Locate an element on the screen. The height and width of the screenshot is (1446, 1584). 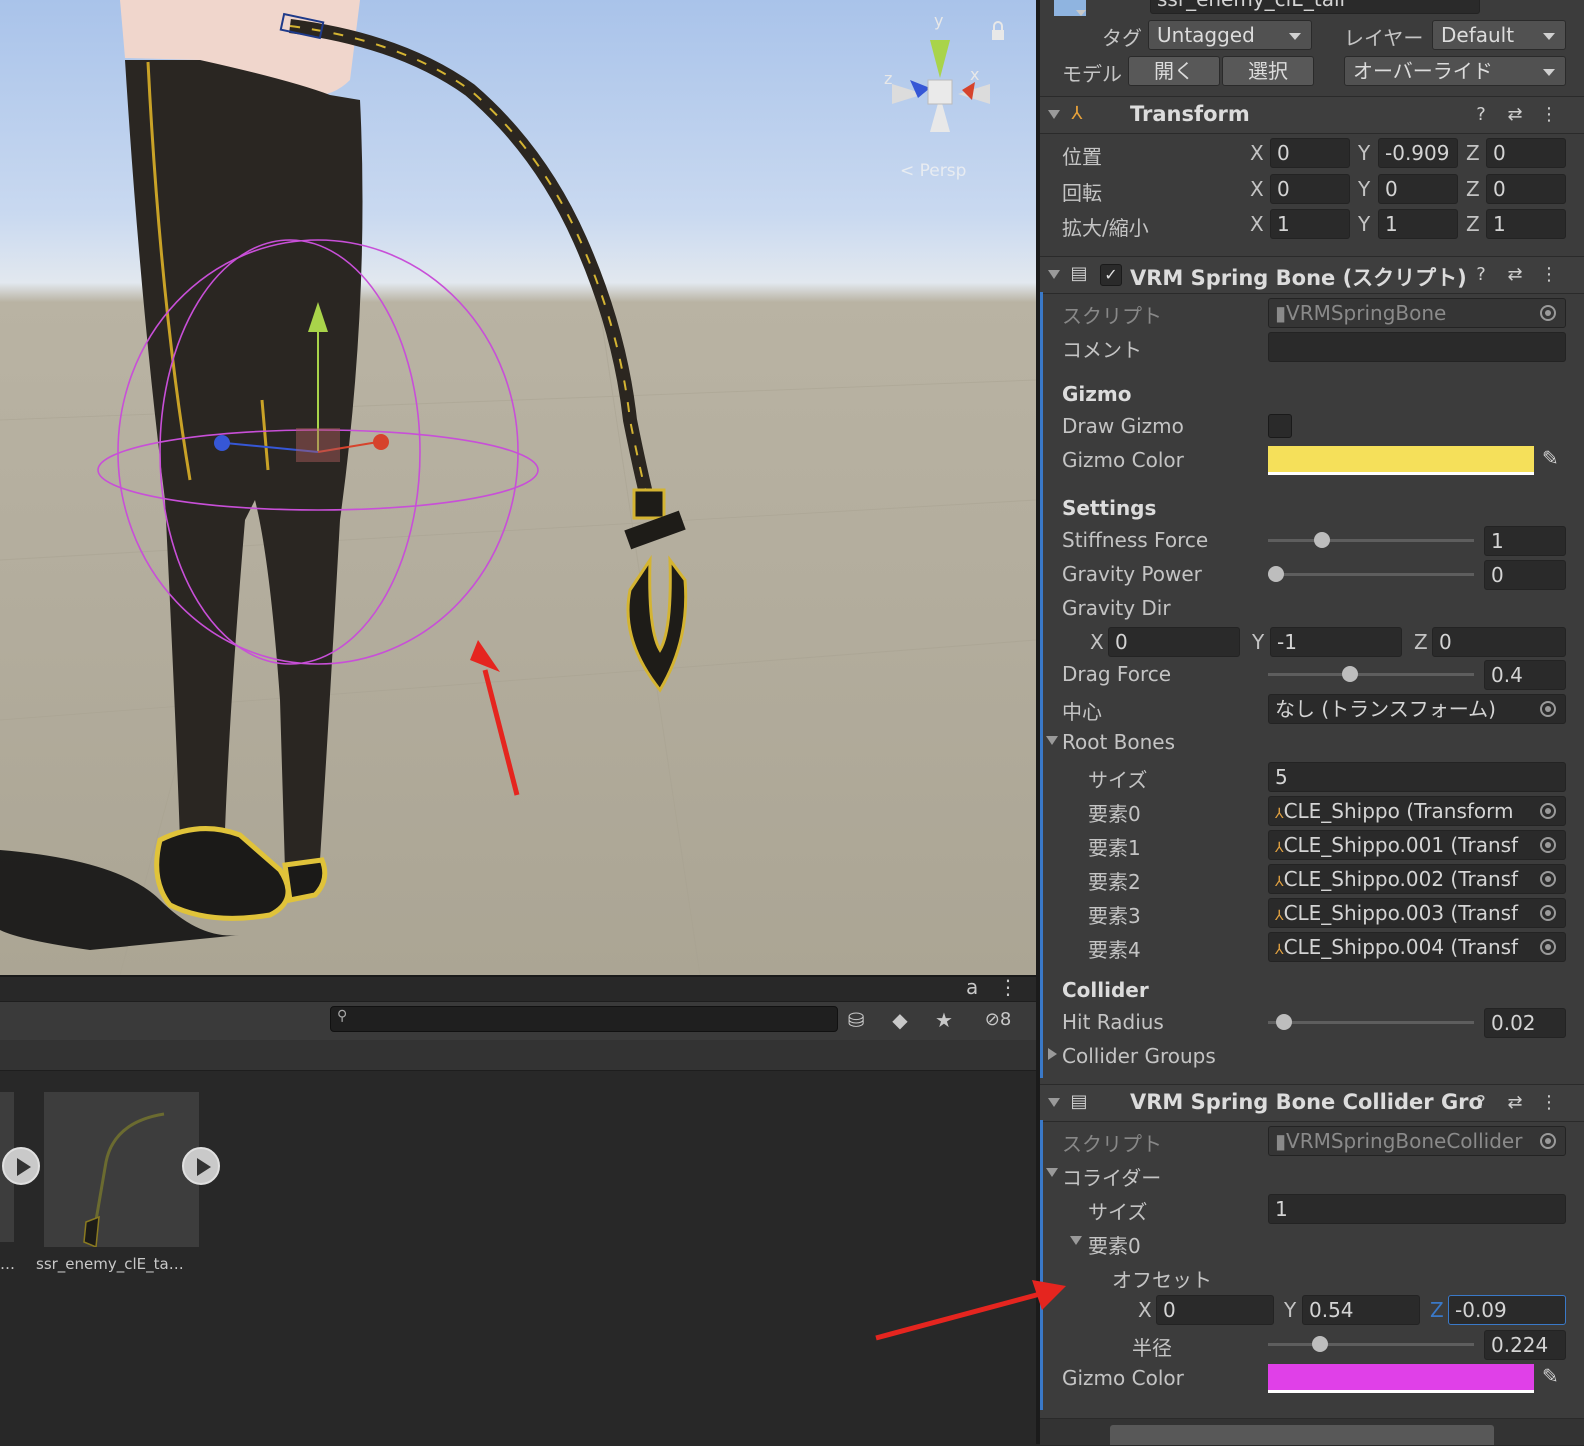
center-field: なし (トランスフォーム) is located at coordinates (1417, 709).